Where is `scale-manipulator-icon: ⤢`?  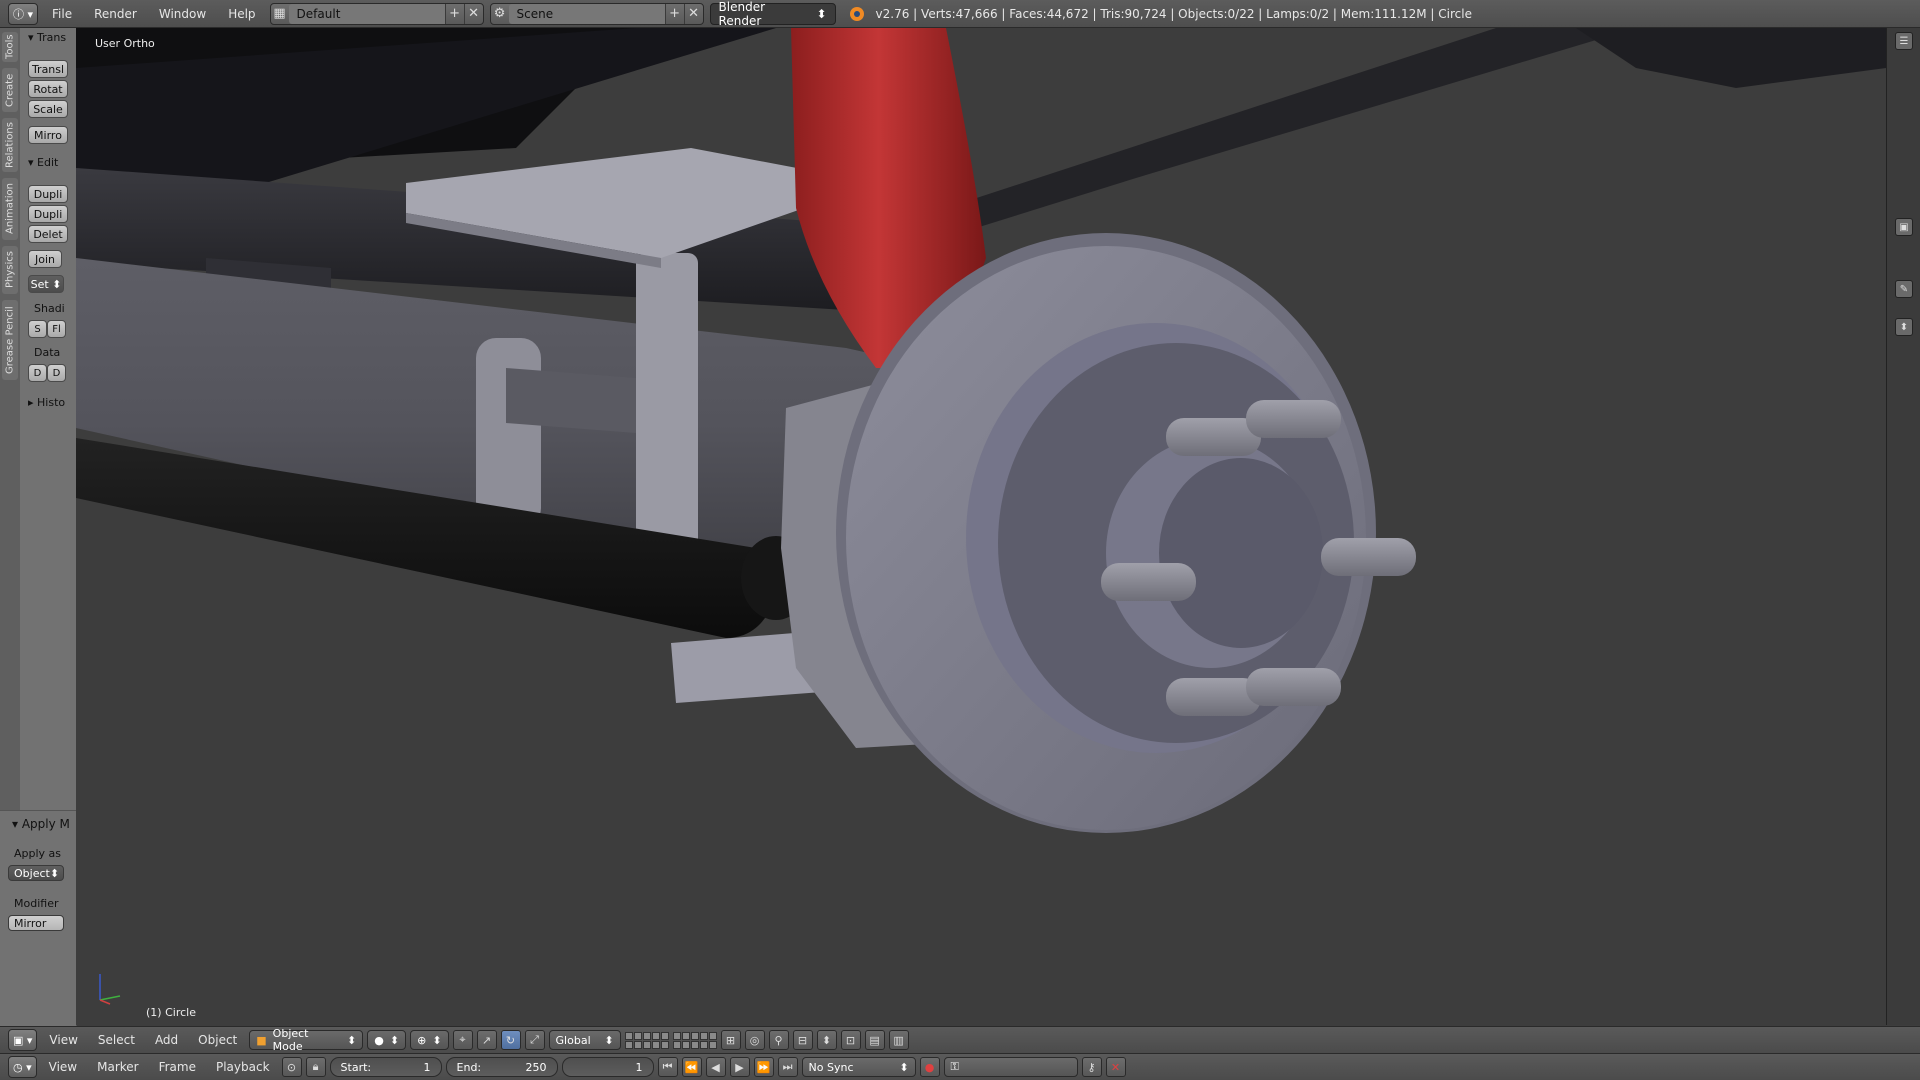
scale-manipulator-icon: ⤢ is located at coordinates (534, 1040).